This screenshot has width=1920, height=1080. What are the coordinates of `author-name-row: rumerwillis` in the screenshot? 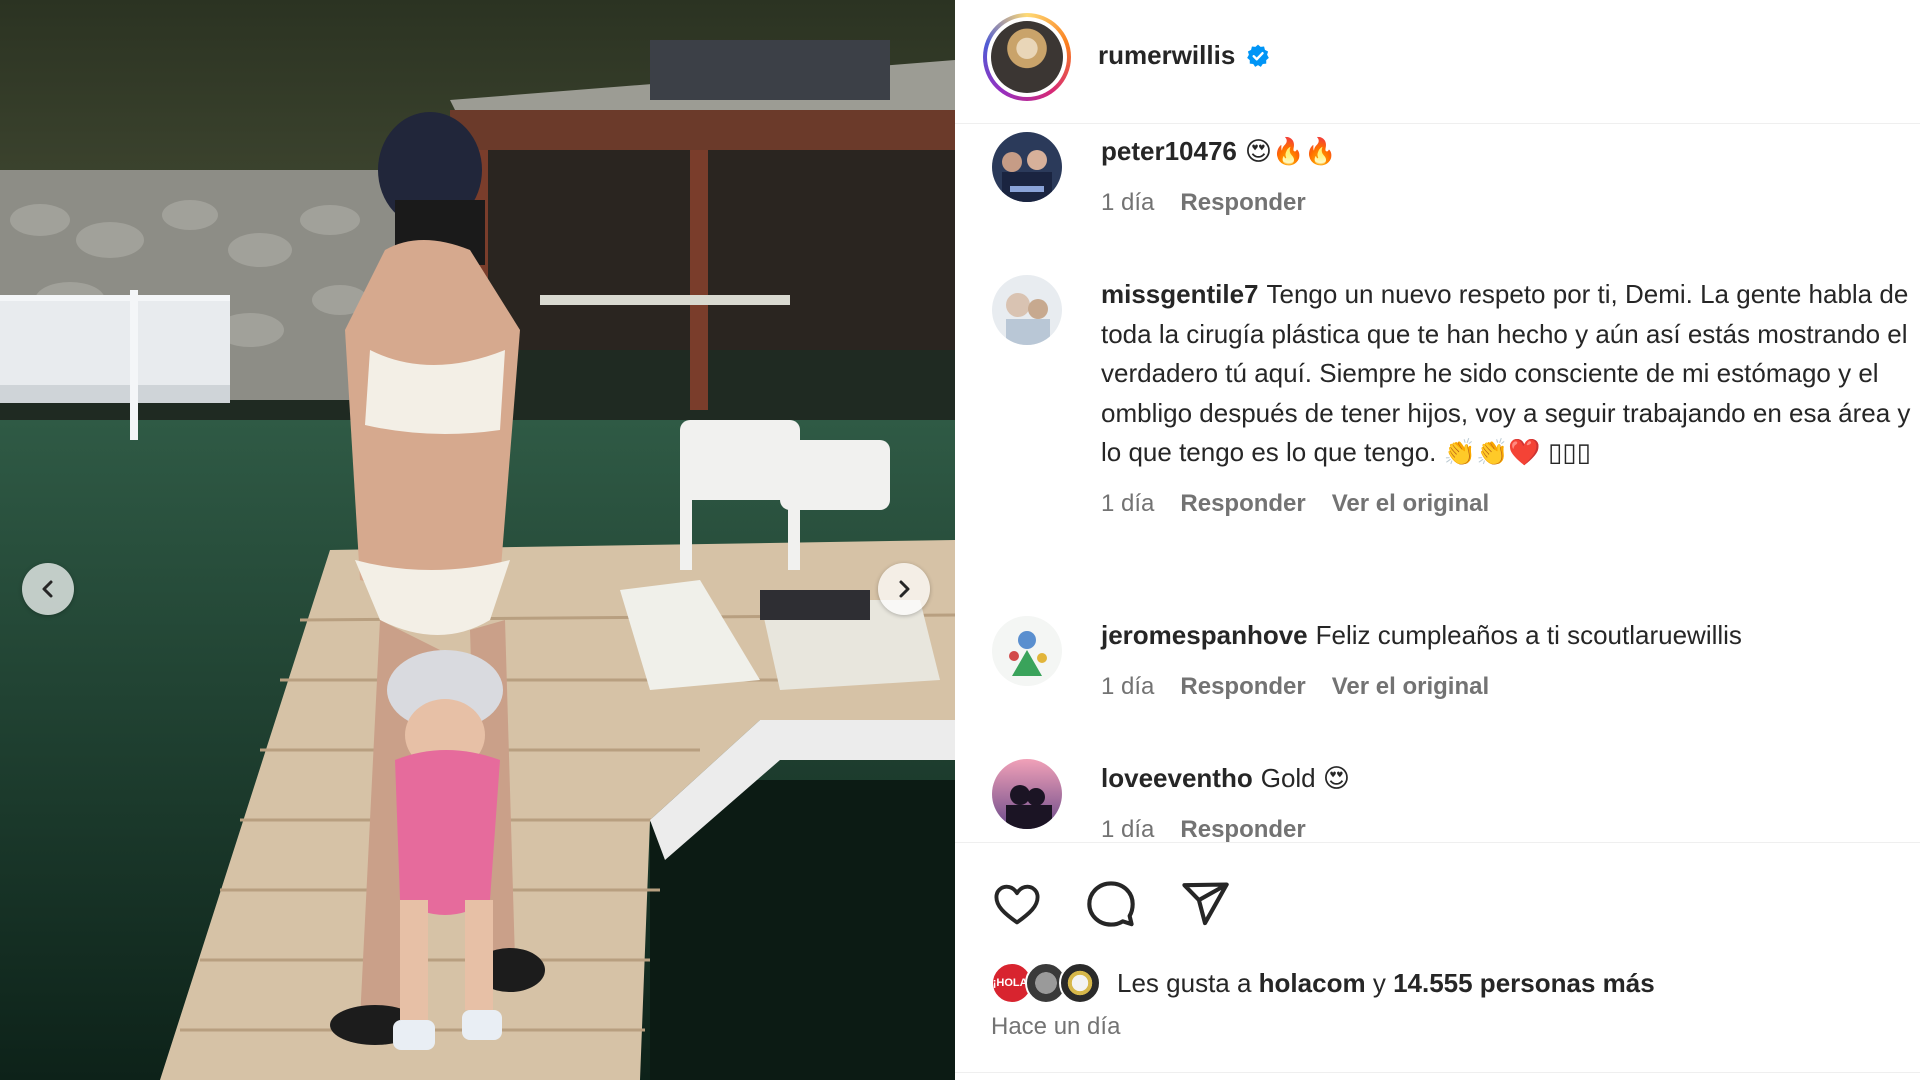 It's located at (1184, 55).